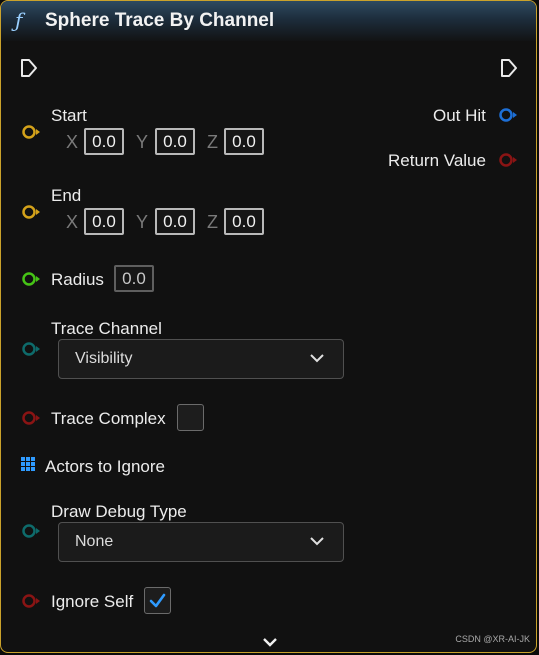 This screenshot has width=539, height=655. What do you see at coordinates (212, 142) in the screenshot?
I see `start-z-axis-label: Z` at bounding box center [212, 142].